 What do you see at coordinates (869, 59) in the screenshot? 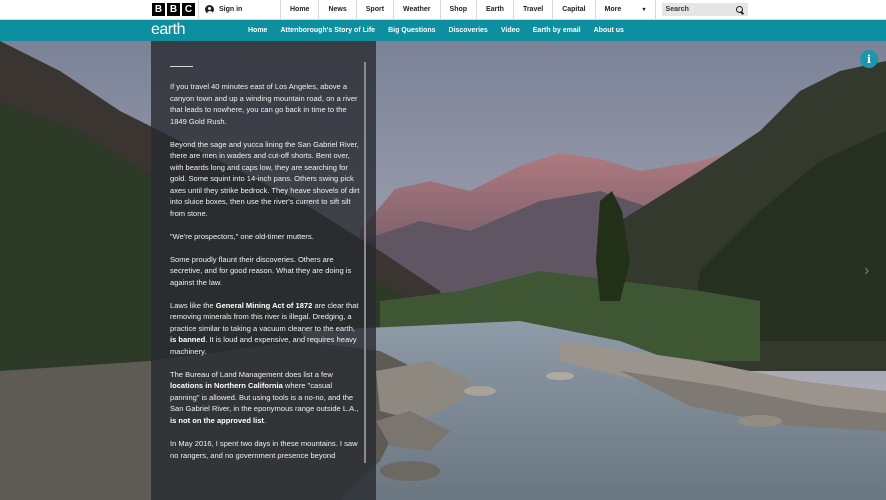
I see `info-icon: i` at bounding box center [869, 59].